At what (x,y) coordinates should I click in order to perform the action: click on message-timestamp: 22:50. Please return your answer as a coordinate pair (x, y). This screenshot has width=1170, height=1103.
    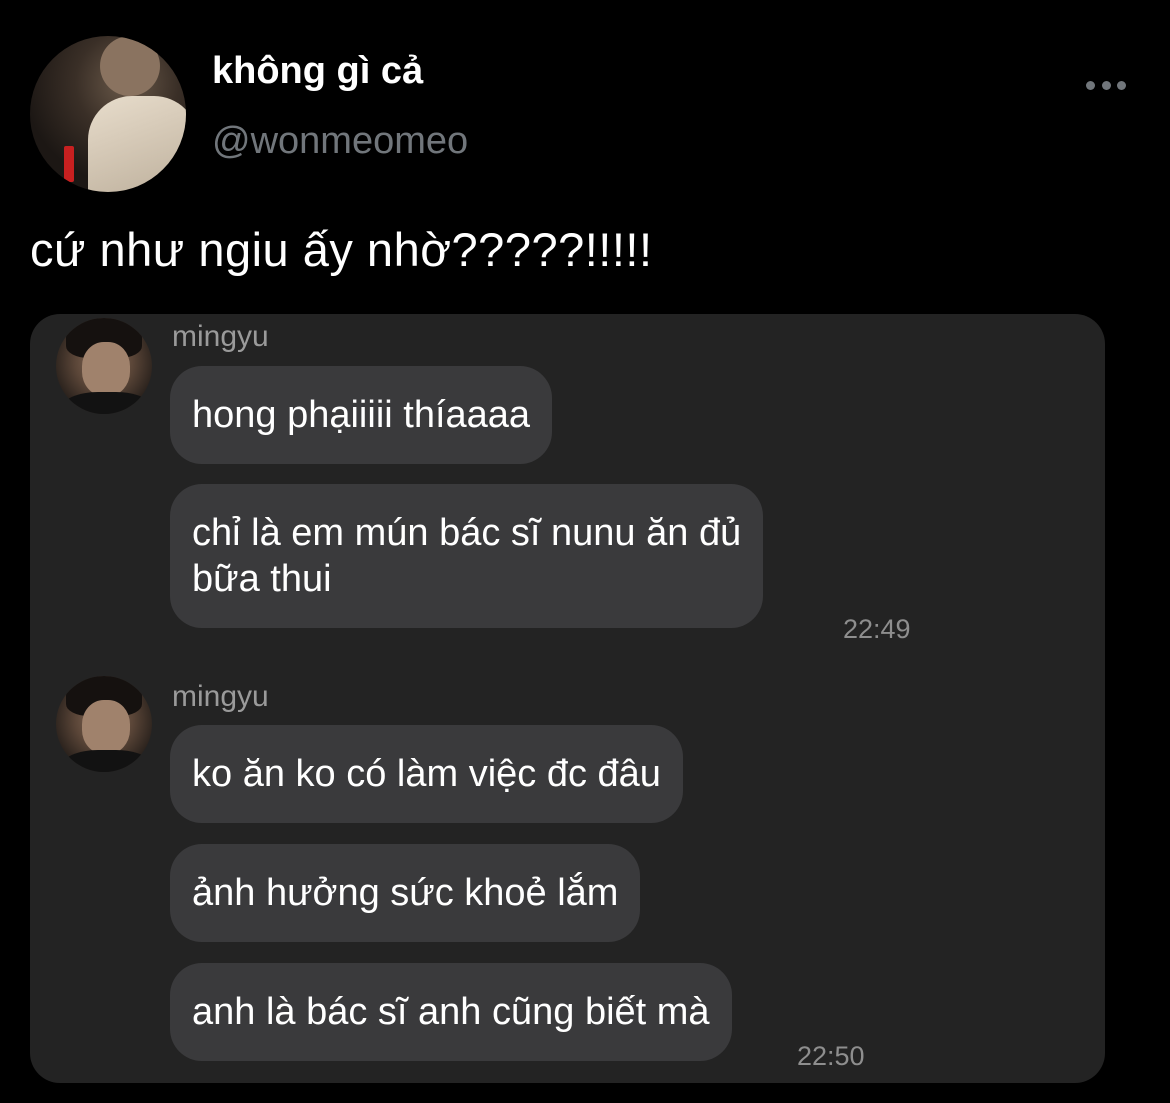
    Looking at the image, I should click on (831, 1056).